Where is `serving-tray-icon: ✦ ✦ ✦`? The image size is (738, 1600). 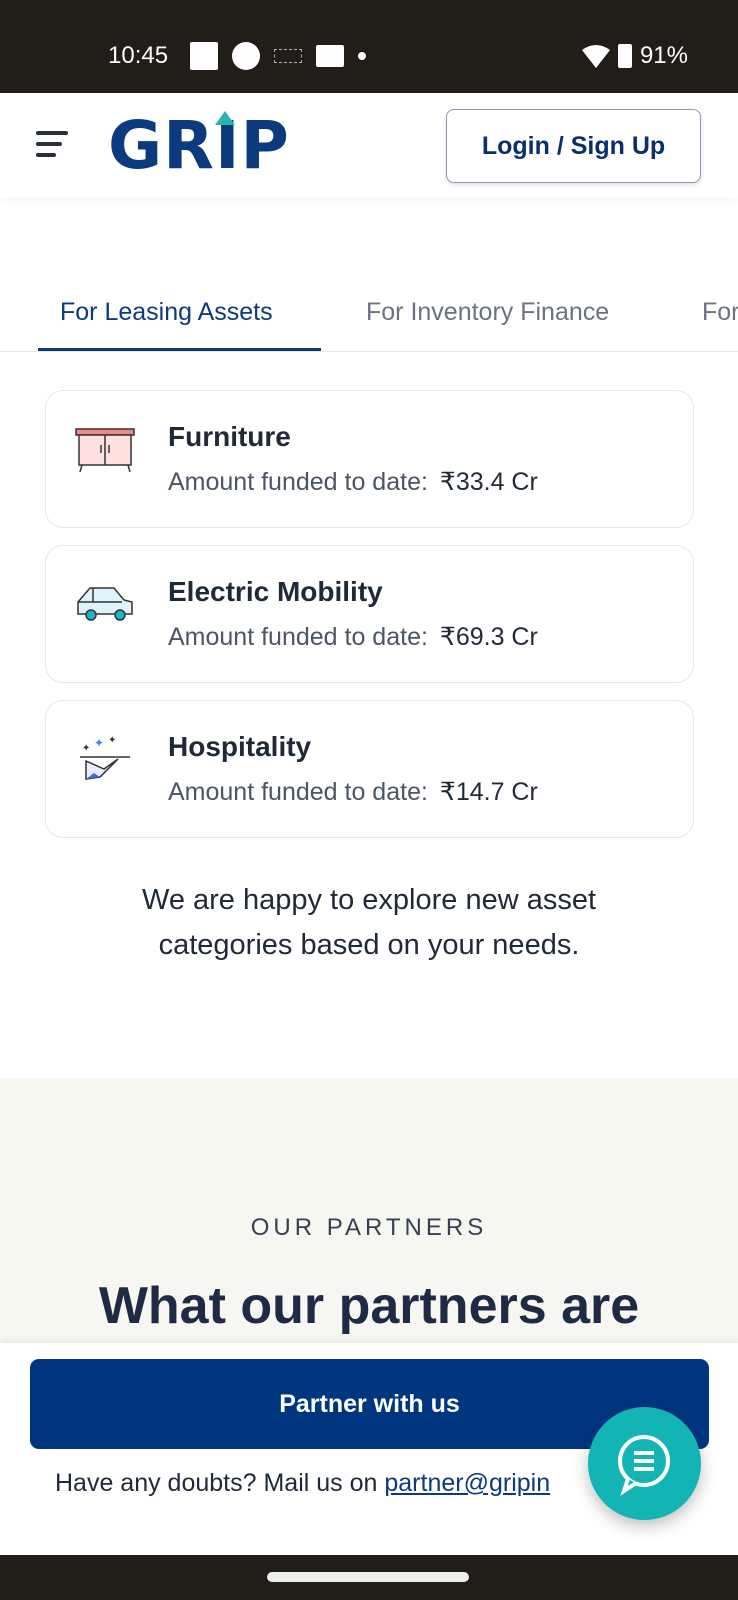 serving-tray-icon: ✦ ✦ ✦ is located at coordinates (105, 757).